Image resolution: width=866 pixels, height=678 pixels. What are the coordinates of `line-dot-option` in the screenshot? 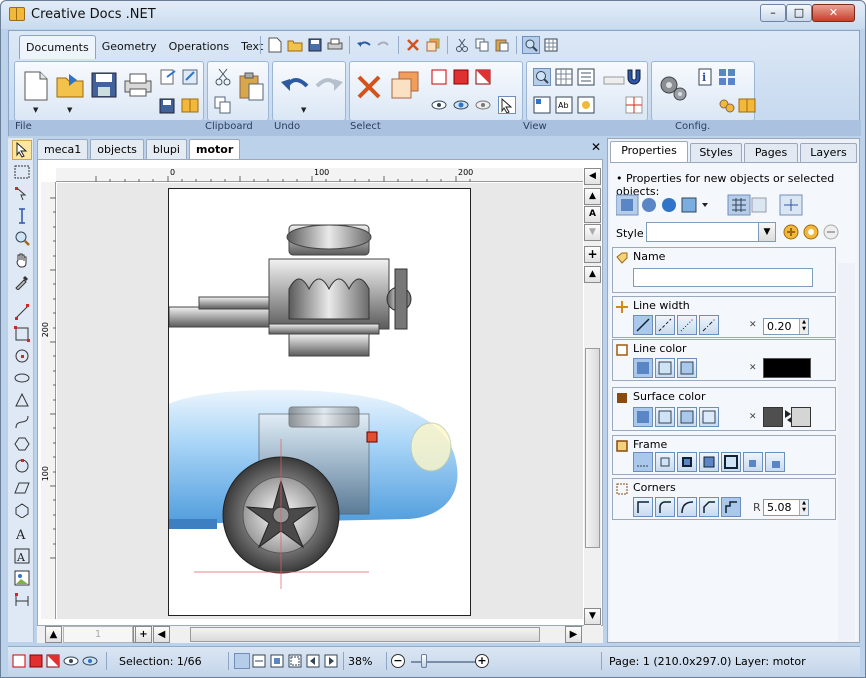 It's located at (687, 325).